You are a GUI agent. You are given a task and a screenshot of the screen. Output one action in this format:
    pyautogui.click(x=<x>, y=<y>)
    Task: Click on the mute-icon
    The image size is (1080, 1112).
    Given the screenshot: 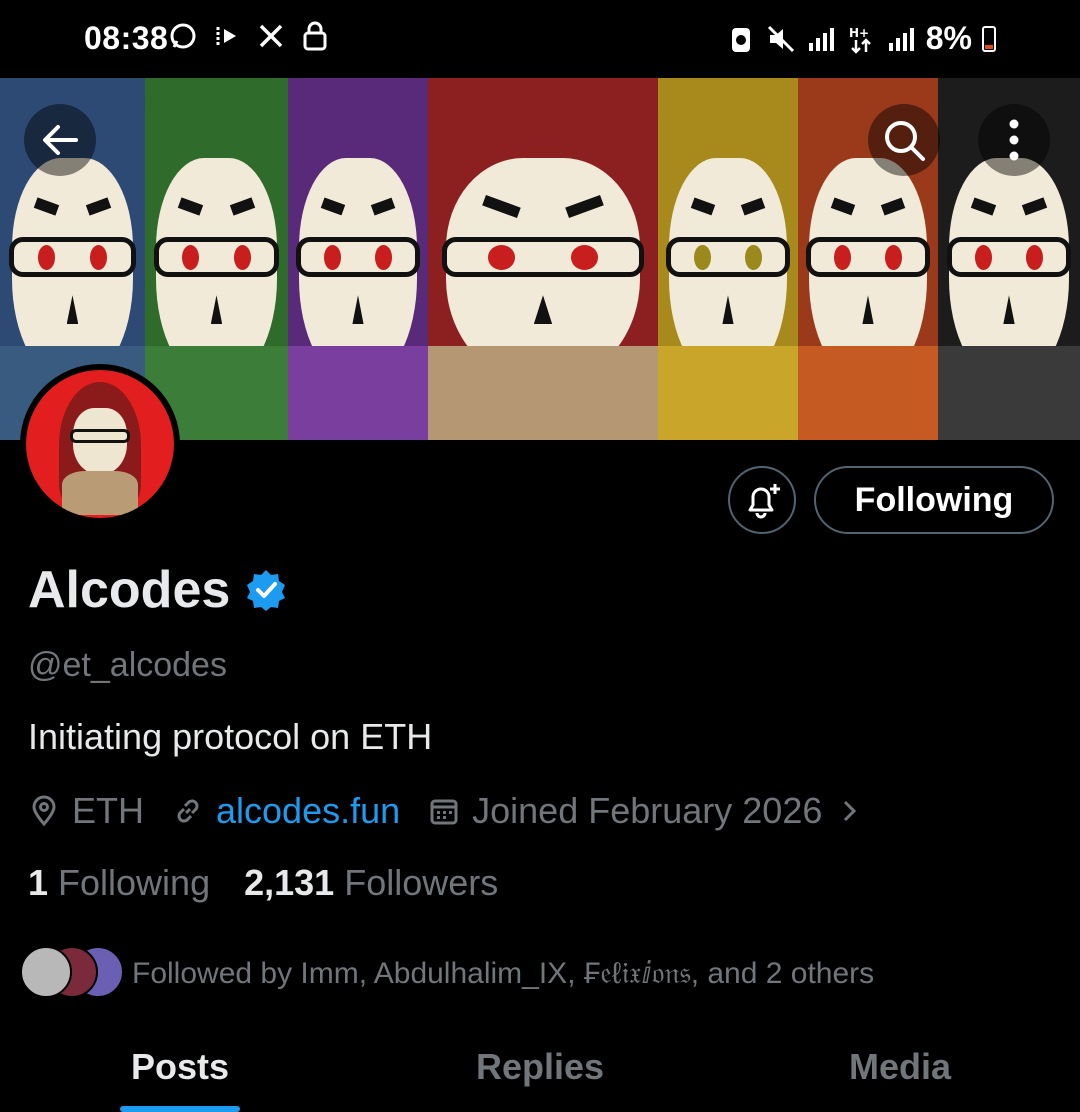 What is the action you would take?
    pyautogui.click(x=781, y=39)
    